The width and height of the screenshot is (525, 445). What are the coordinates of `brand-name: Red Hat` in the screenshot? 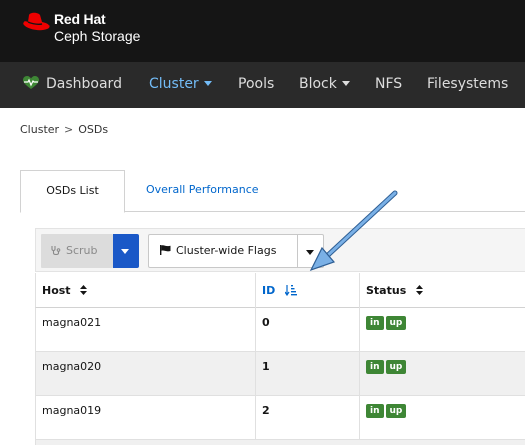 It's located at (80, 19).